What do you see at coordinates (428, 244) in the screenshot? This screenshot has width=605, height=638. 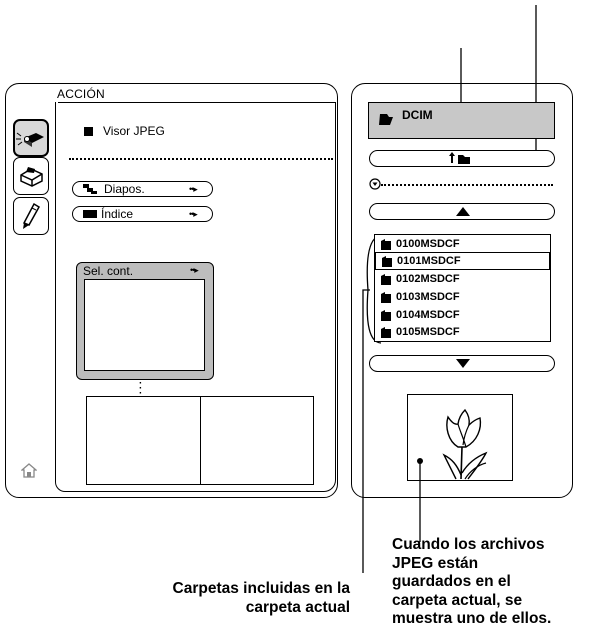 I see `folder-name: 0100MSDCF` at bounding box center [428, 244].